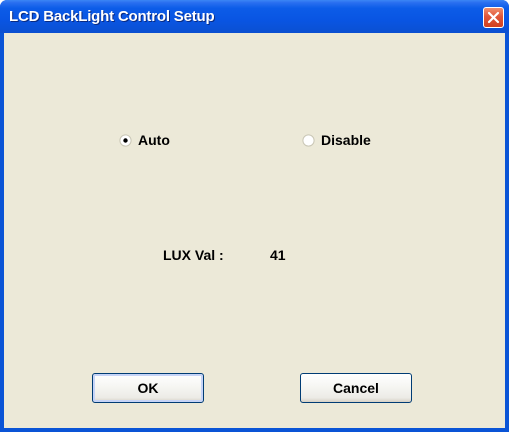 The height and width of the screenshot is (432, 509). Describe the element at coordinates (278, 255) in the screenshot. I see `lux-value: 41` at that location.